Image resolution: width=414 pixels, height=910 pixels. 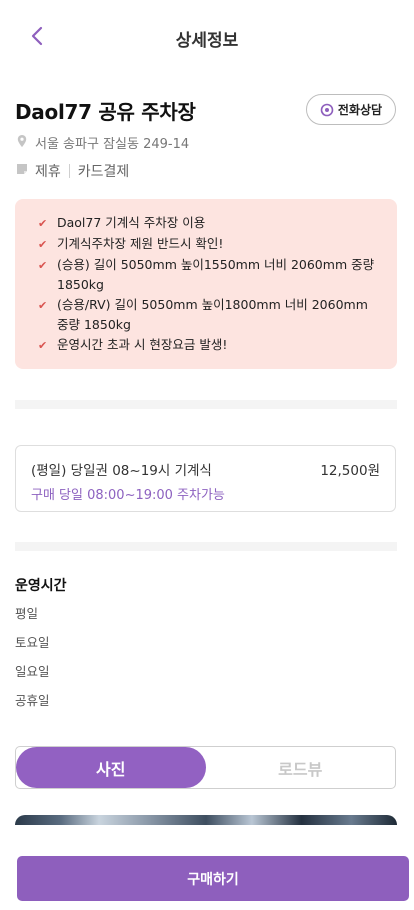 I want to click on phone-consult-button: 전화상담, so click(x=351, y=109).